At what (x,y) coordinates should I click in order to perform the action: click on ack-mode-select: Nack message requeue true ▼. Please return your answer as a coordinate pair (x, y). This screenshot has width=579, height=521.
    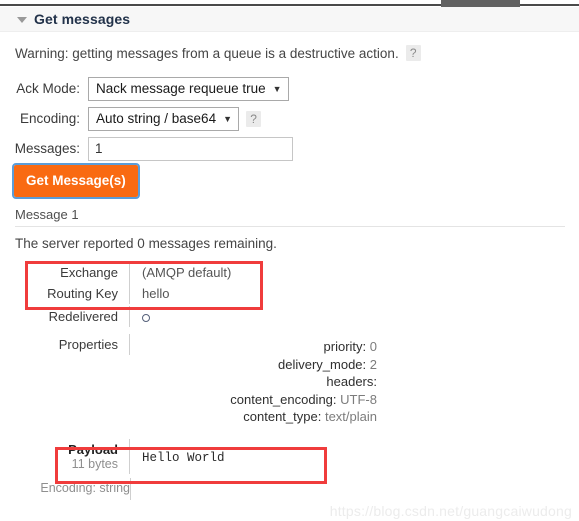
    Looking at the image, I should click on (188, 88).